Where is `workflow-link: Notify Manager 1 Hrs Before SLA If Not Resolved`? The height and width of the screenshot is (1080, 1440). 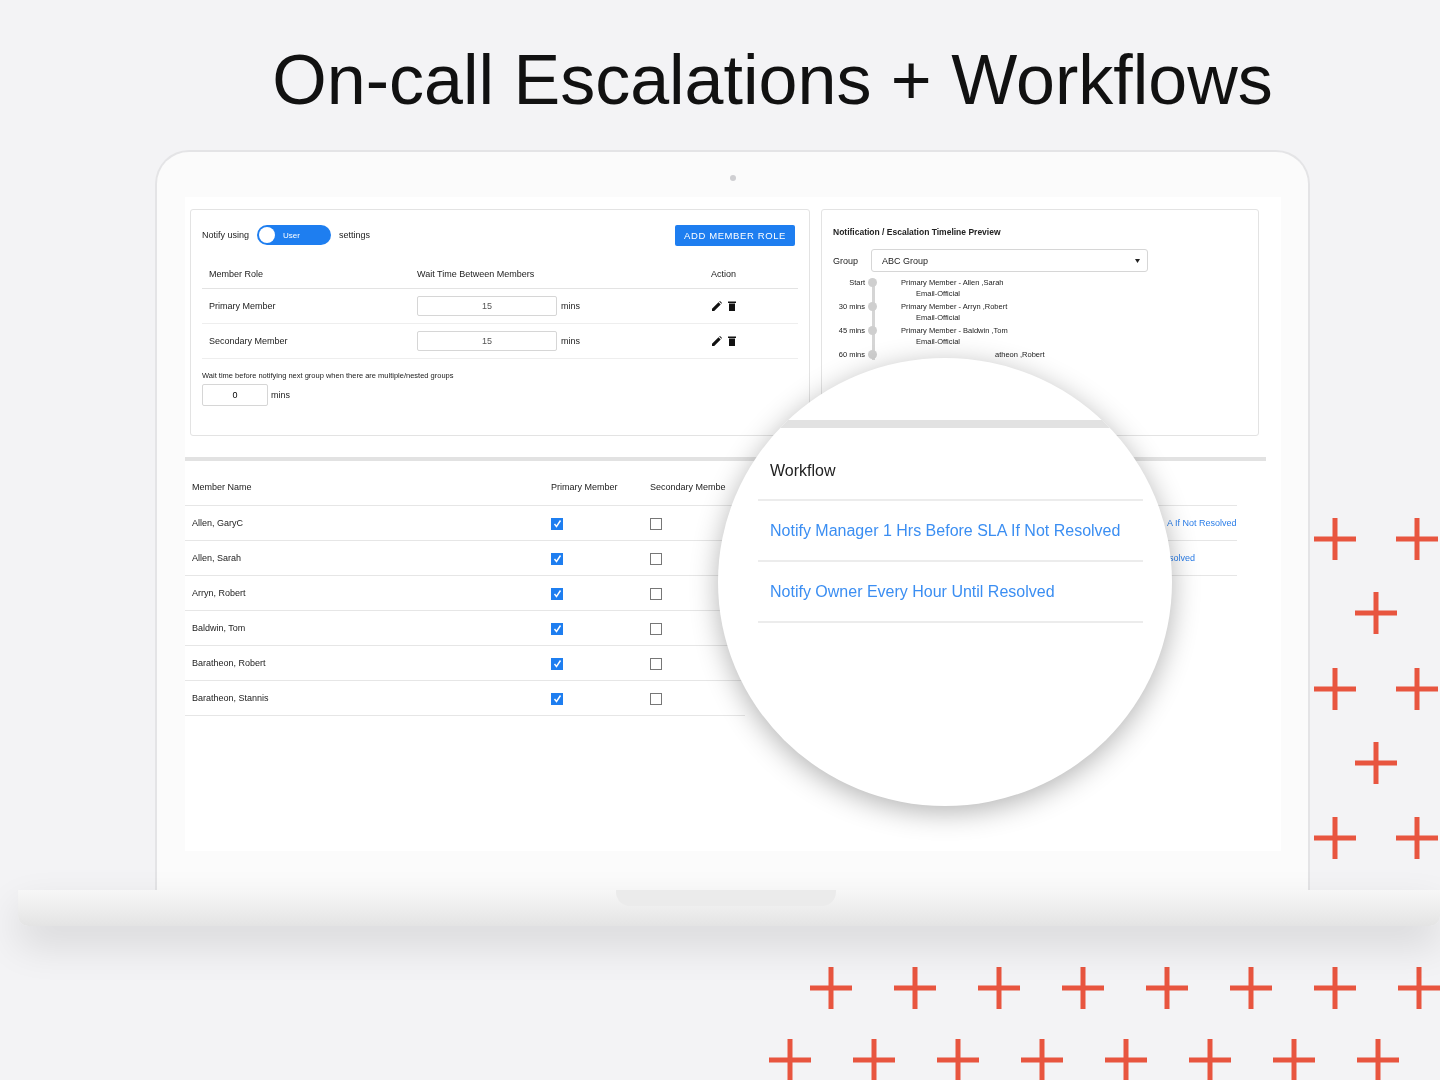
workflow-link: Notify Manager 1 Hrs Before SLA If Not Resolved is located at coordinates (945, 530).